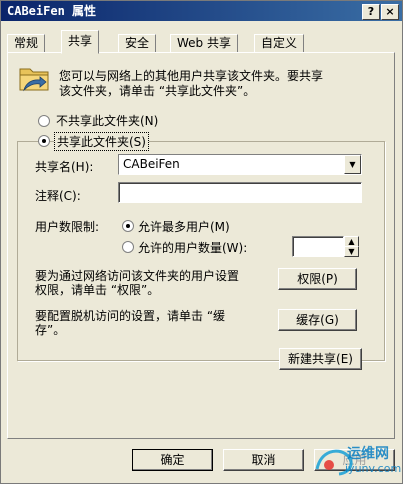 Image resolution: width=403 pixels, height=484 pixels. Describe the element at coordinates (192, 247) in the screenshot. I see `allowed-users-label: 允许的用户数量(W):` at that location.